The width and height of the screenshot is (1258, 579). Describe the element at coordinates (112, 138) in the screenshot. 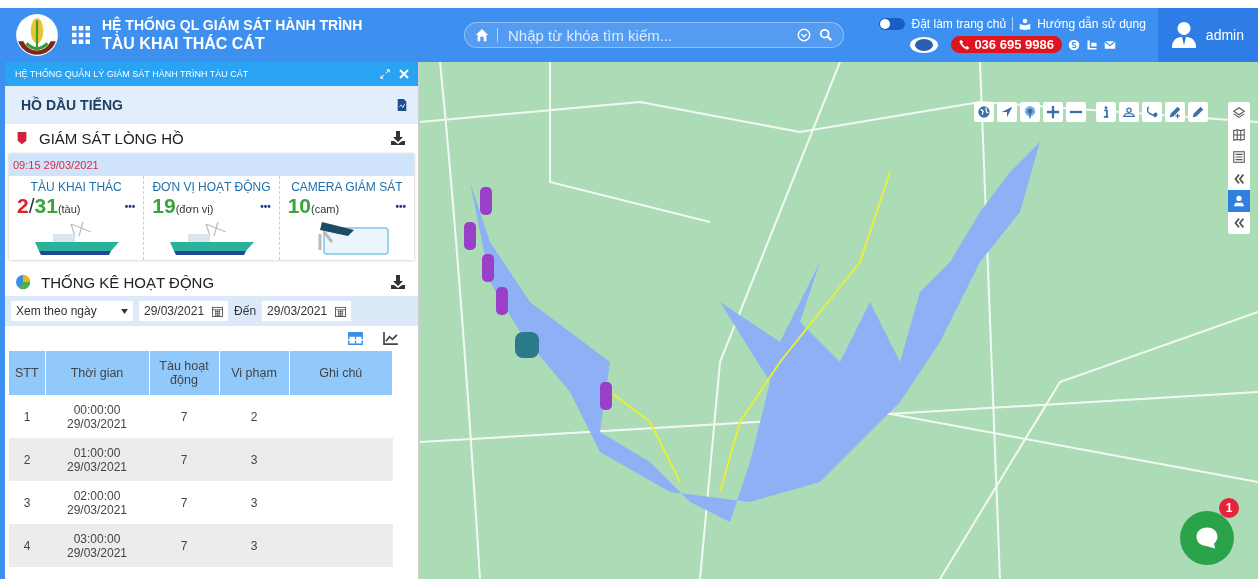

I see `section-title: GIÁM SÁT LÒNG HỒ` at that location.